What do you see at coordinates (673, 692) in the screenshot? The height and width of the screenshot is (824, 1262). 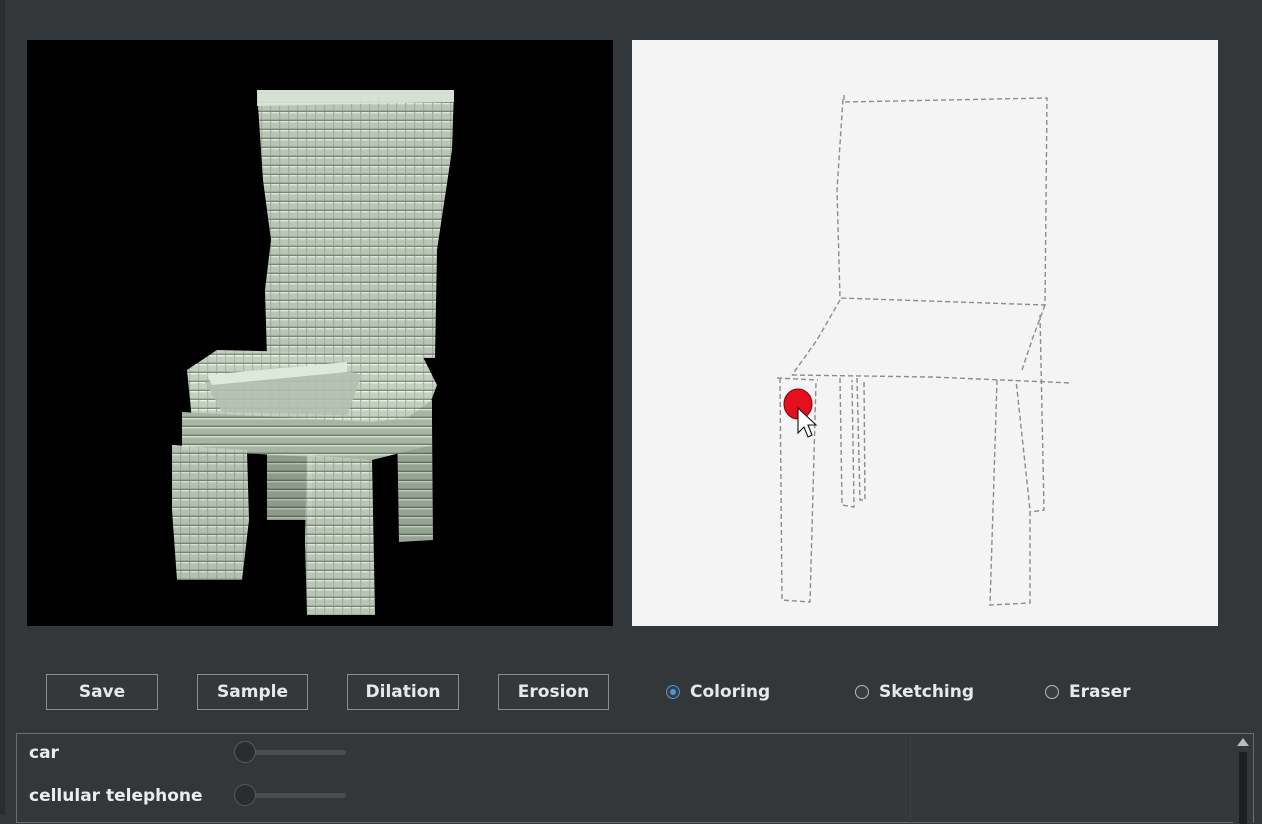 I see `radio-checked-icon` at bounding box center [673, 692].